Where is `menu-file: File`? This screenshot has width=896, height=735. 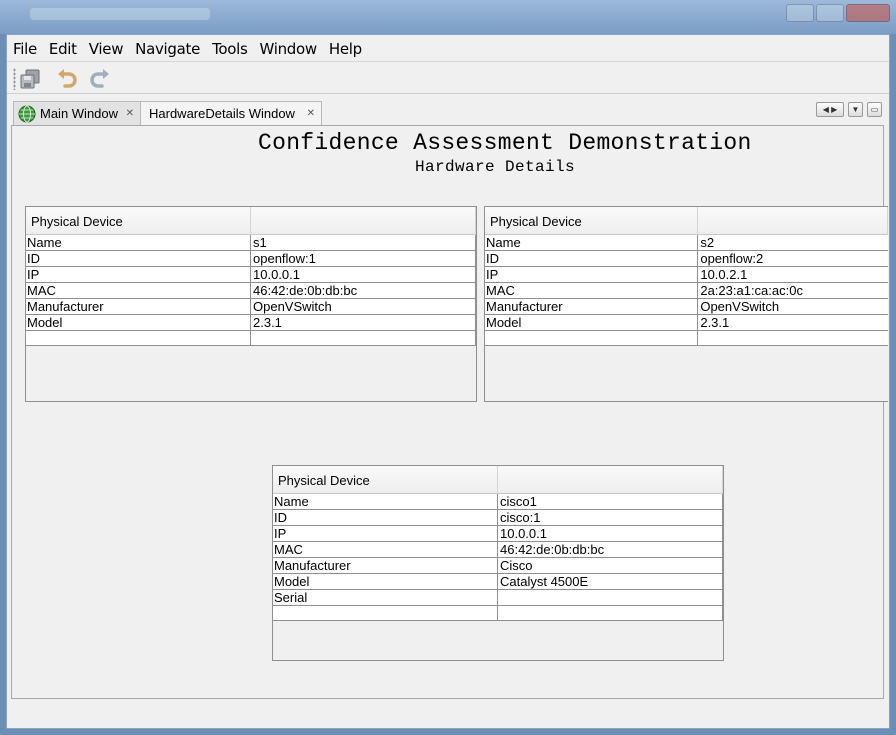 menu-file: File is located at coordinates (25, 49).